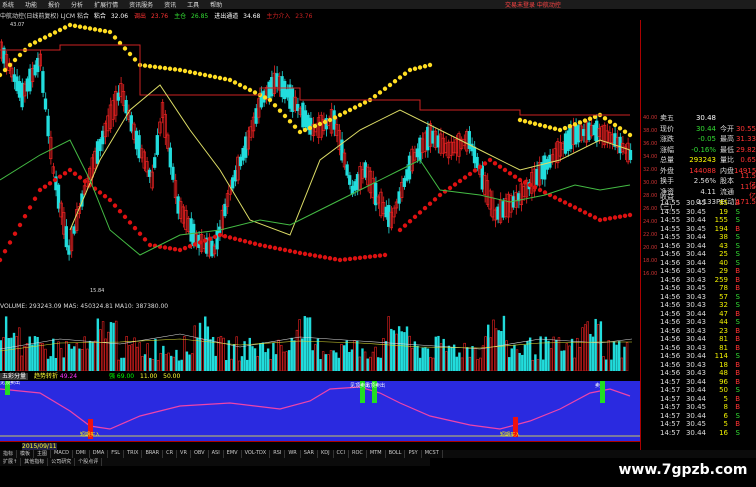  I want to click on menu-item: 分析, so click(76, 4).